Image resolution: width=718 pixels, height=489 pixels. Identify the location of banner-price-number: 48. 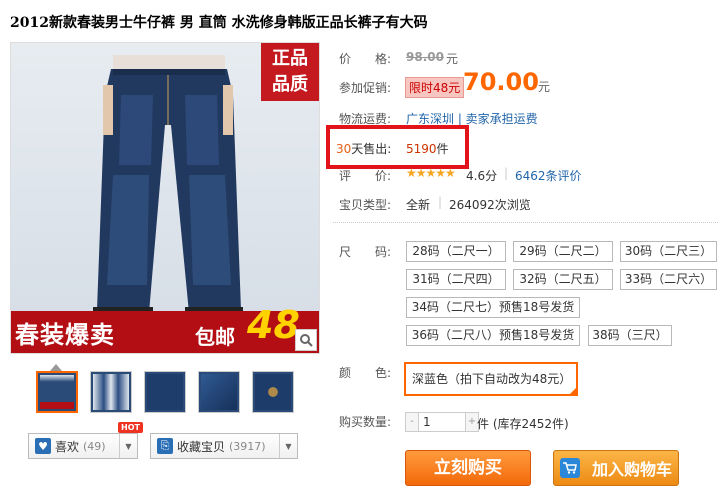
(273, 325).